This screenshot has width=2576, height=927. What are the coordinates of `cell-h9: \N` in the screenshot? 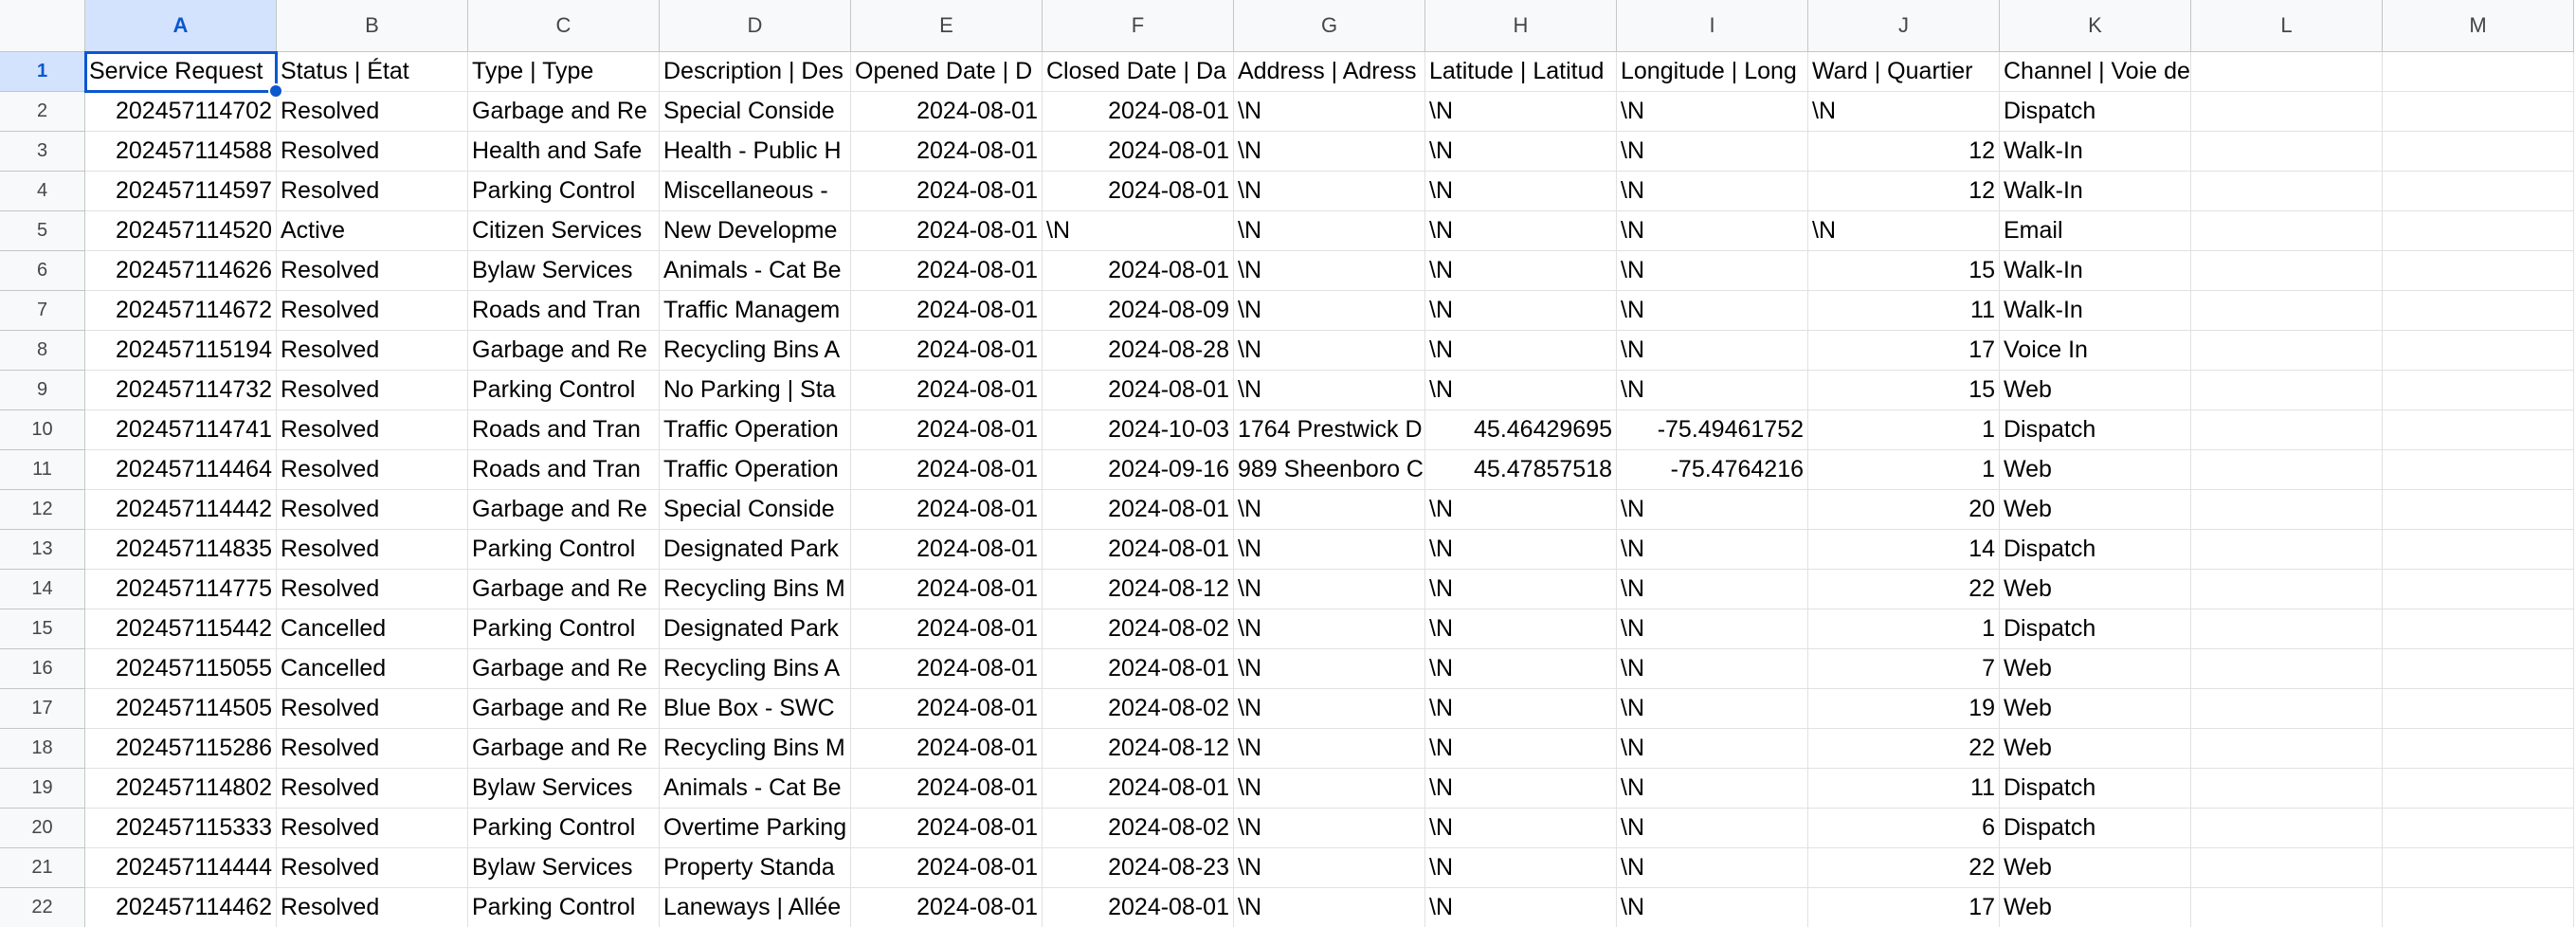 It's located at (1521, 390).